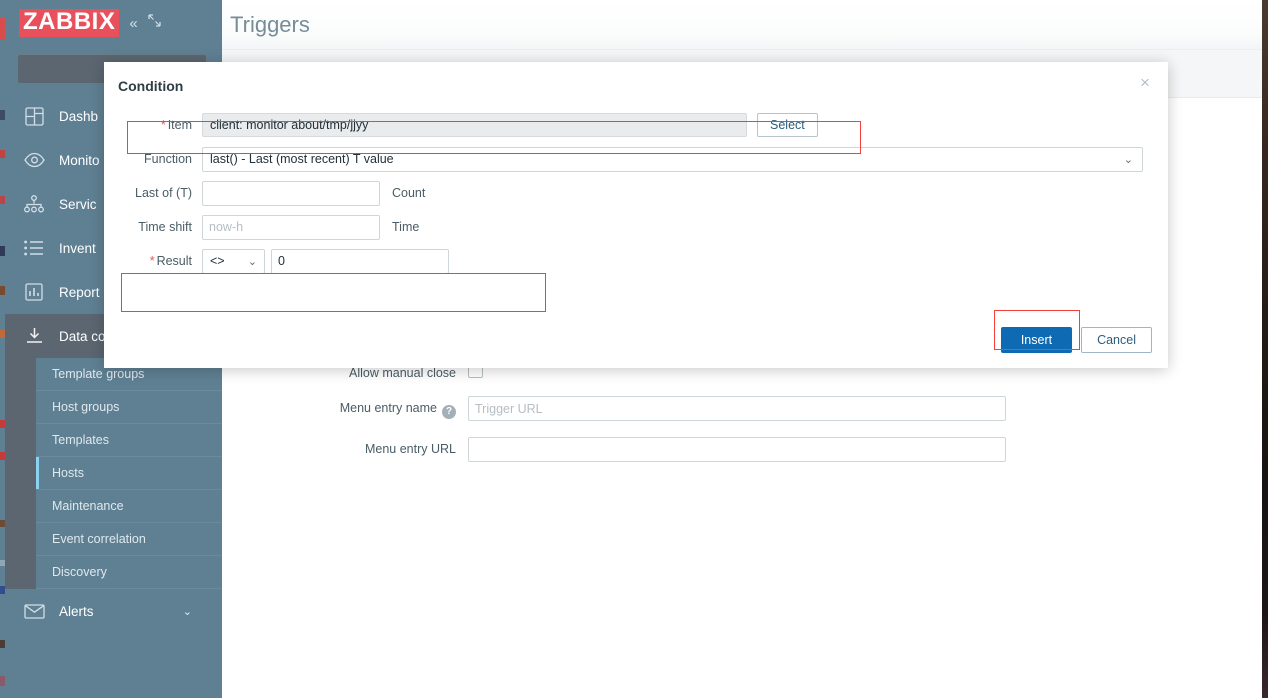 The height and width of the screenshot is (698, 1278). I want to click on sidebar-item-label: Alerts, so click(76, 611).